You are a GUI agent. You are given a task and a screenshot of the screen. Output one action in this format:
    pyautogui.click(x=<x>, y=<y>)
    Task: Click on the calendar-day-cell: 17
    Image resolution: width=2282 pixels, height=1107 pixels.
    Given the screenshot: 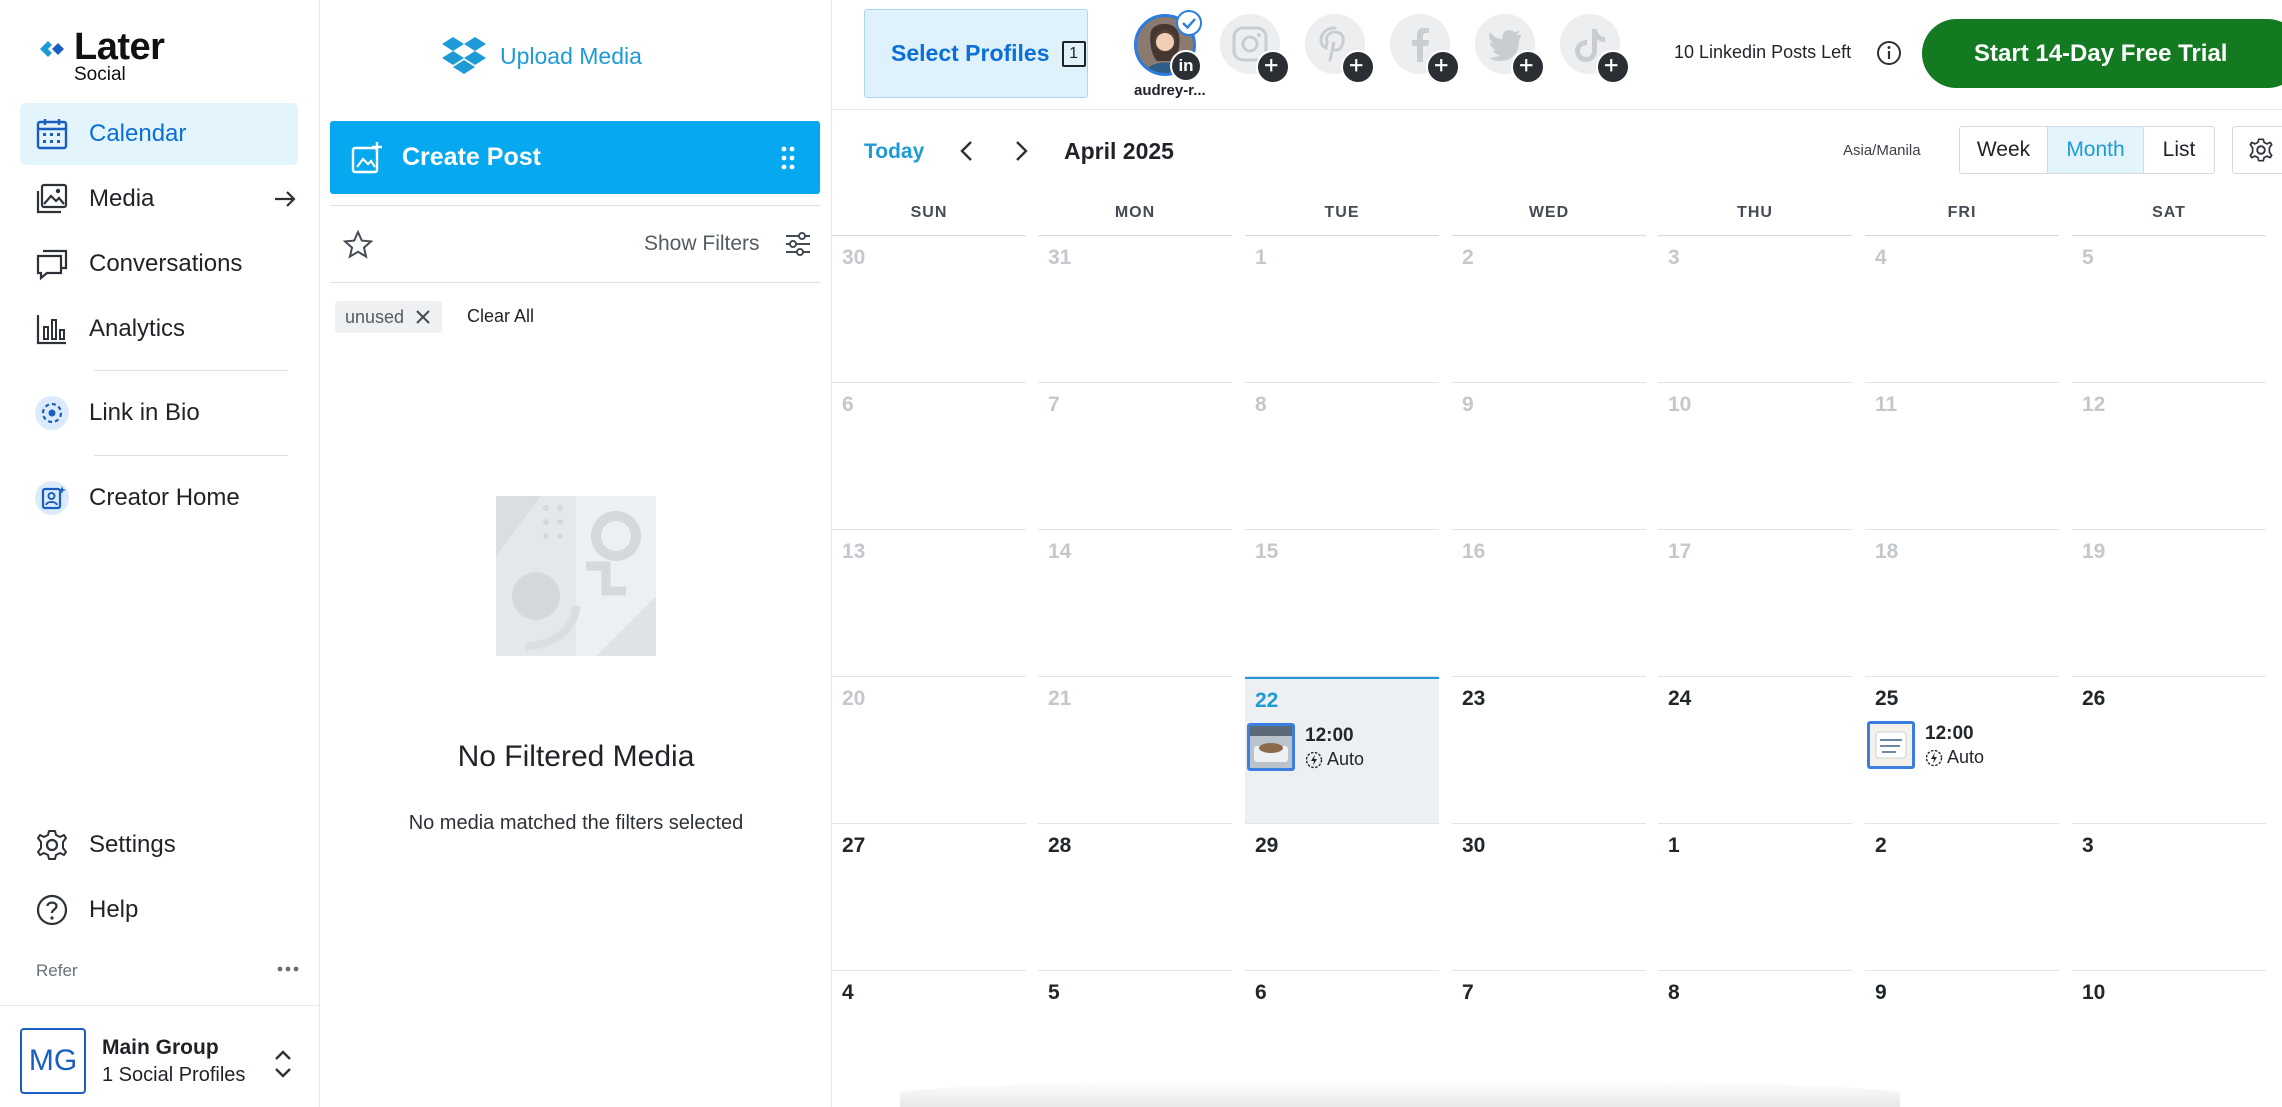 What is the action you would take?
    pyautogui.click(x=1755, y=603)
    